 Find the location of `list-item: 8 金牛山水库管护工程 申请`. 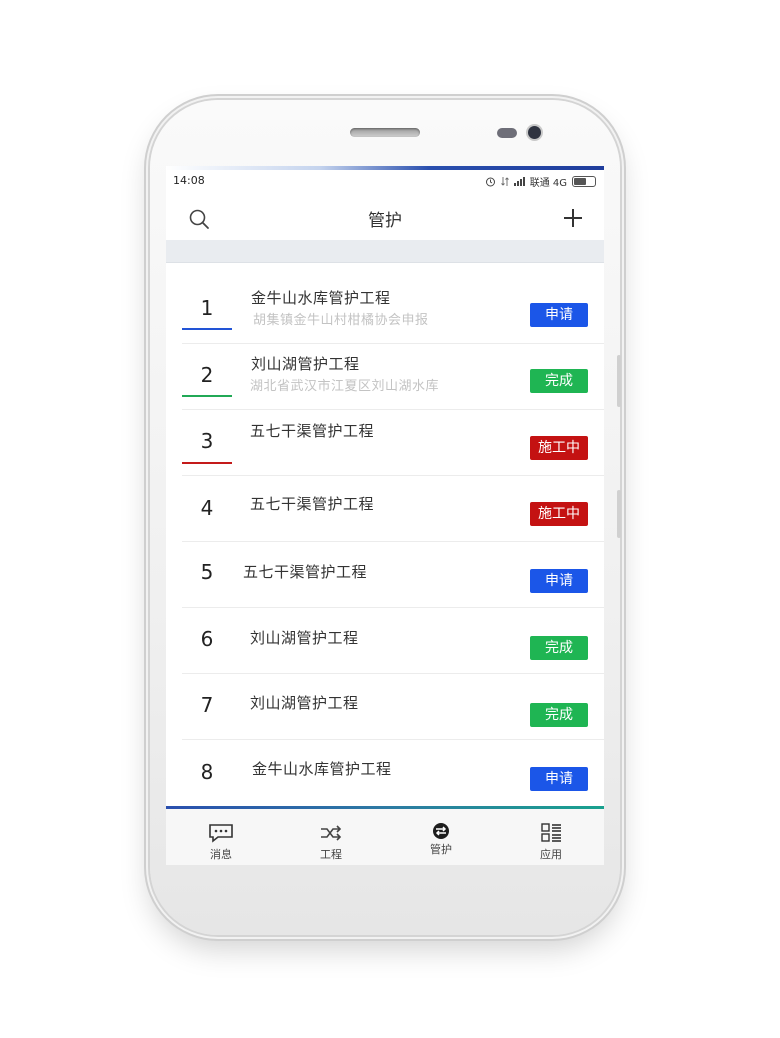

list-item: 8 金牛山水库管护工程 申请 is located at coordinates (385, 773).